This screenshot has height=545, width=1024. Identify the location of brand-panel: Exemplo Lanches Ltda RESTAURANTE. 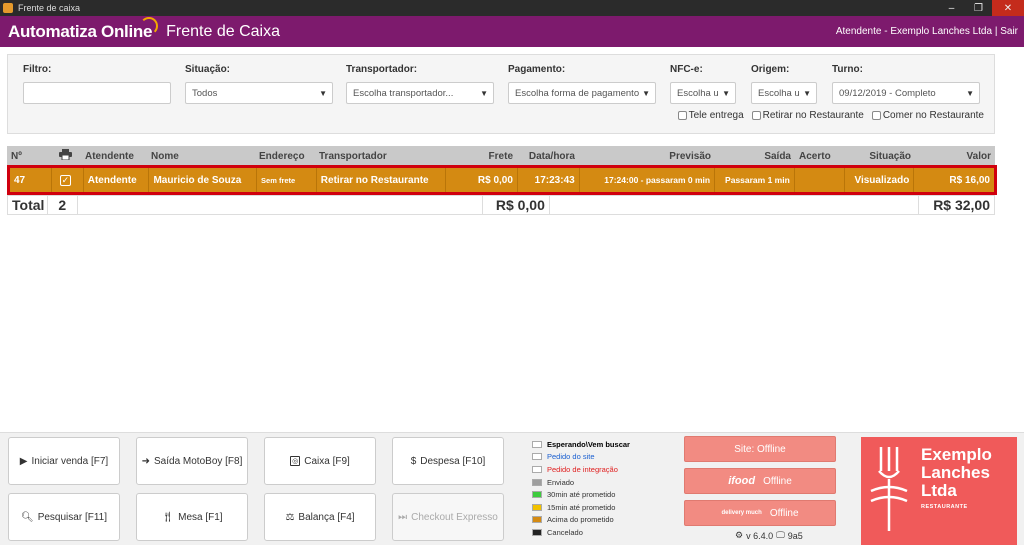
(939, 491).